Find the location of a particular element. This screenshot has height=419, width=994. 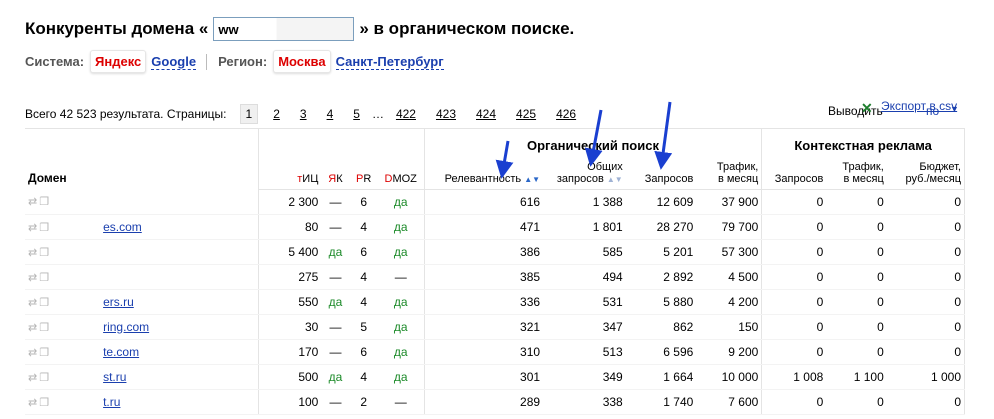

domain-link: st.ru is located at coordinates (114, 377).